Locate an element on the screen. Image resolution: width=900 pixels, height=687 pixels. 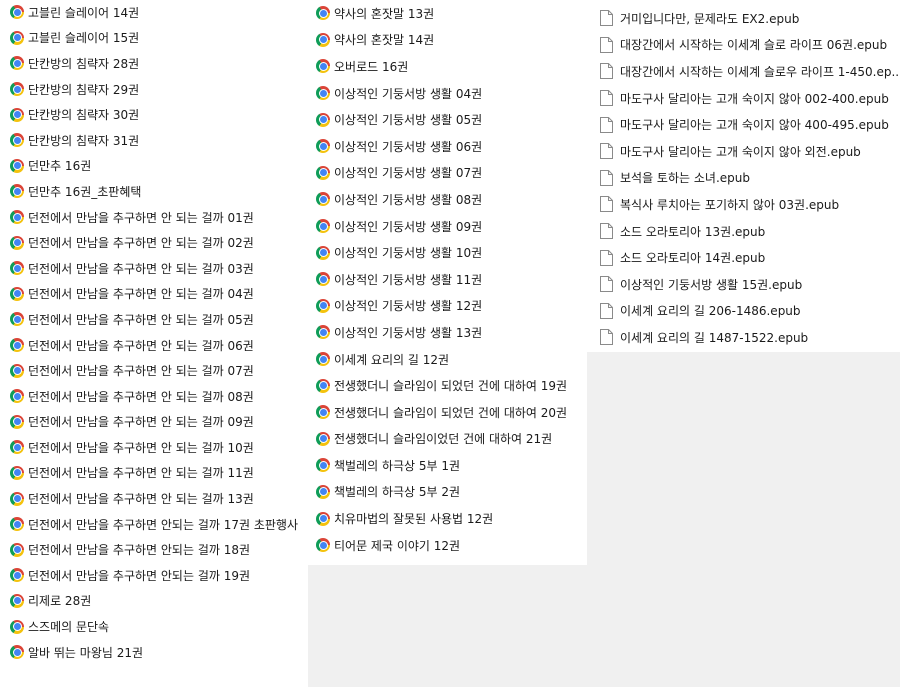
file-item: 던전에서 만남을 추구하면 안되는 걸까 17권 초판행사 is located at coordinates (154, 524).